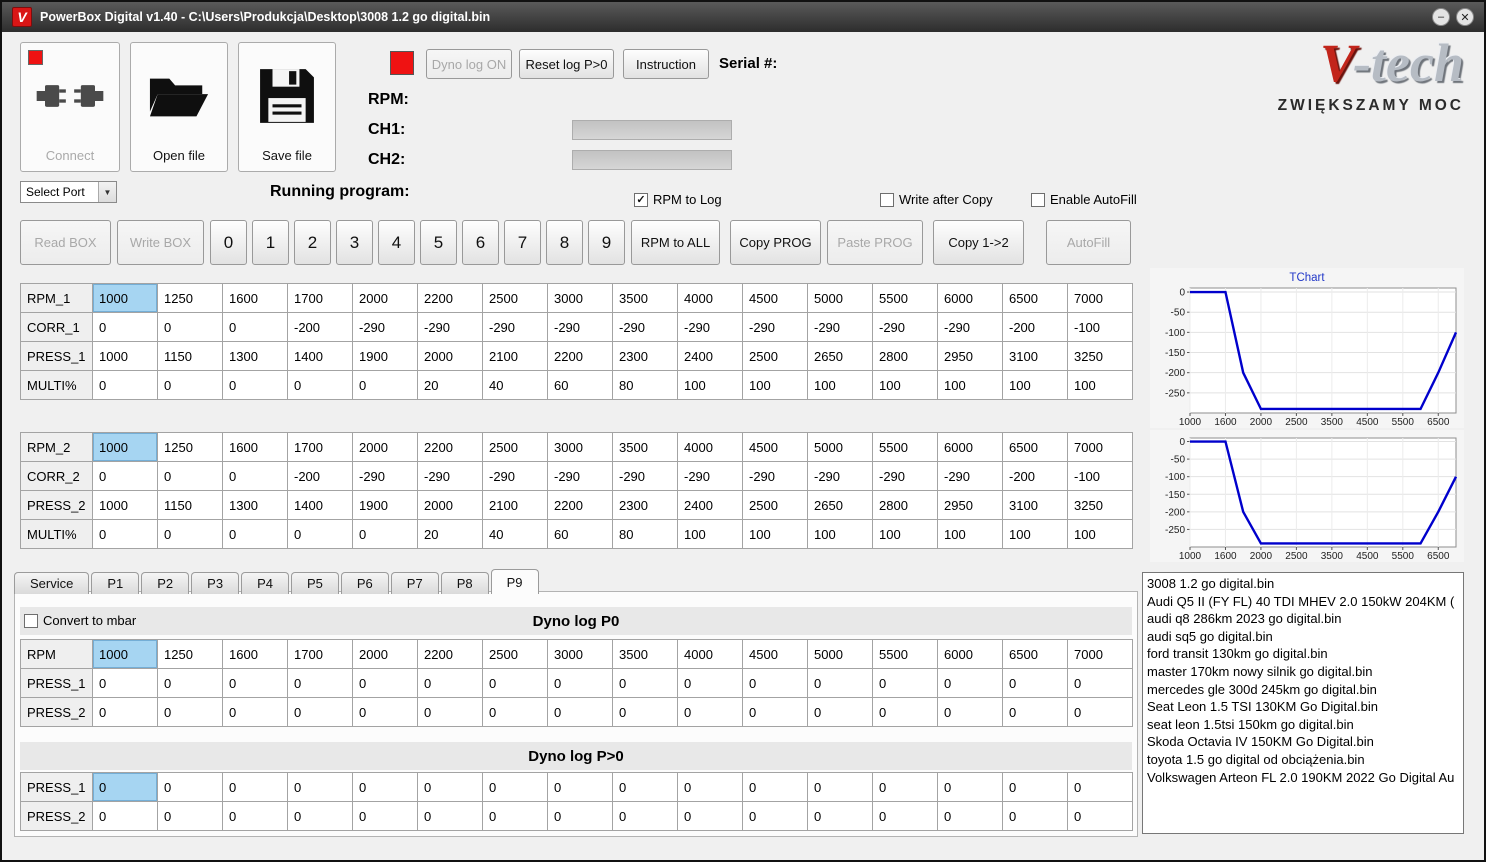  I want to click on digit-5-button: 5, so click(438, 242).